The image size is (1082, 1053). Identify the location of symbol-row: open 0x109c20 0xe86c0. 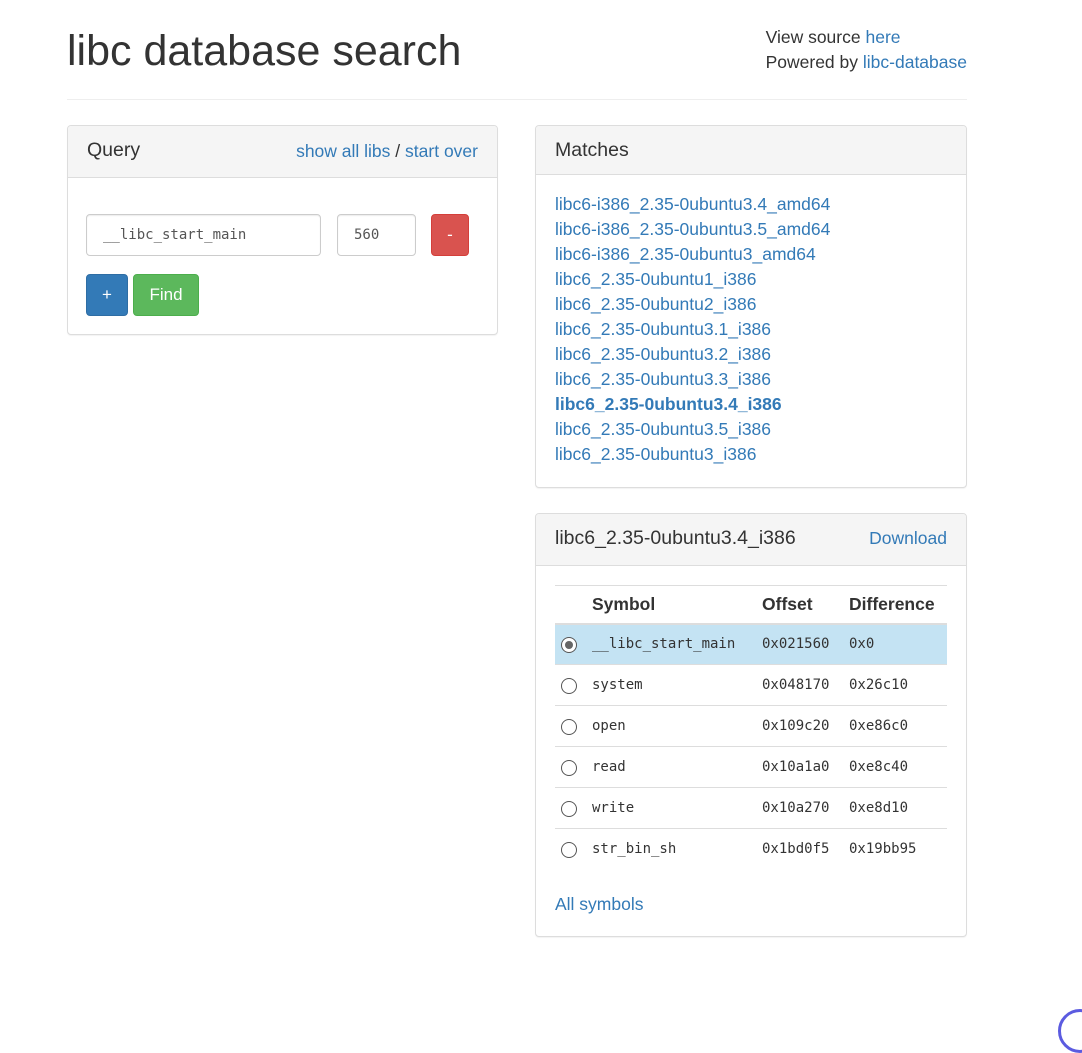
(751, 726).